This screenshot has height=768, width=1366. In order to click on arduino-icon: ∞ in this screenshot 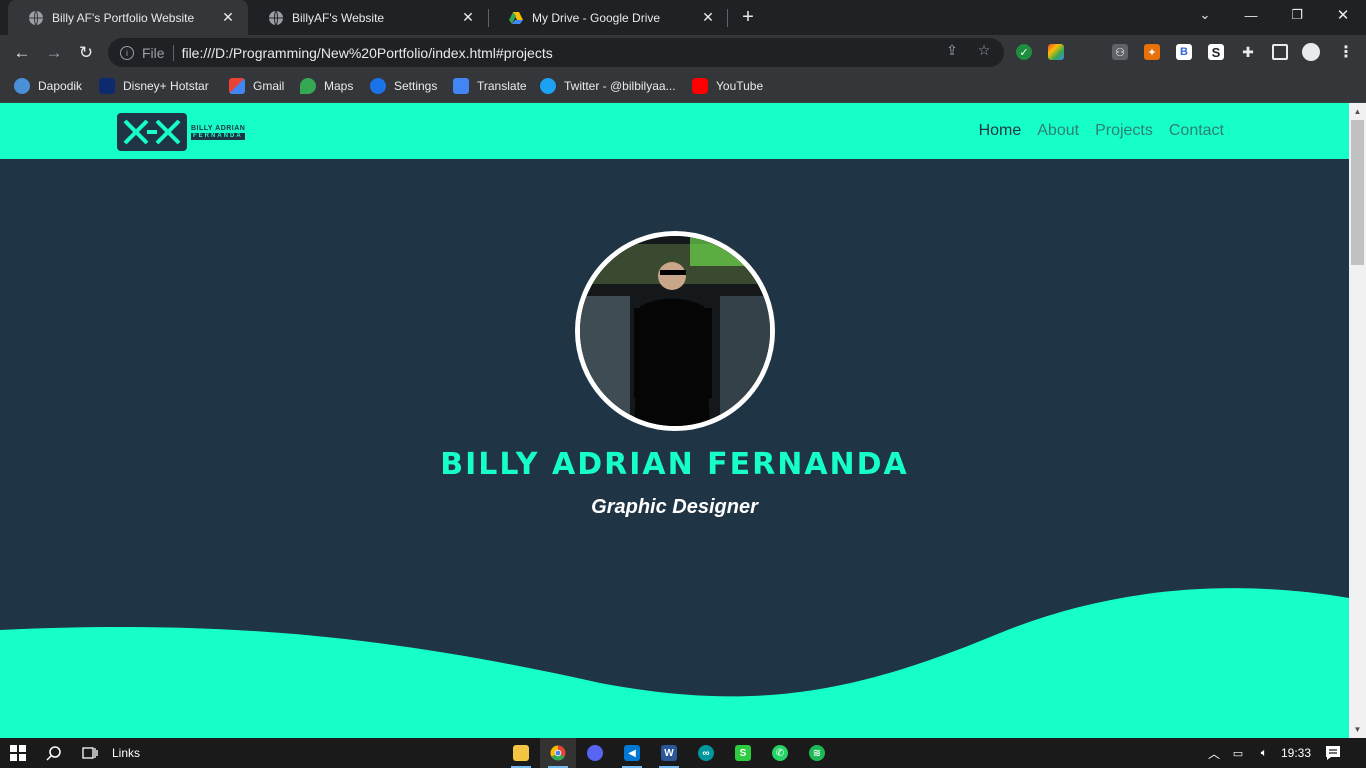, I will do `click(706, 753)`.